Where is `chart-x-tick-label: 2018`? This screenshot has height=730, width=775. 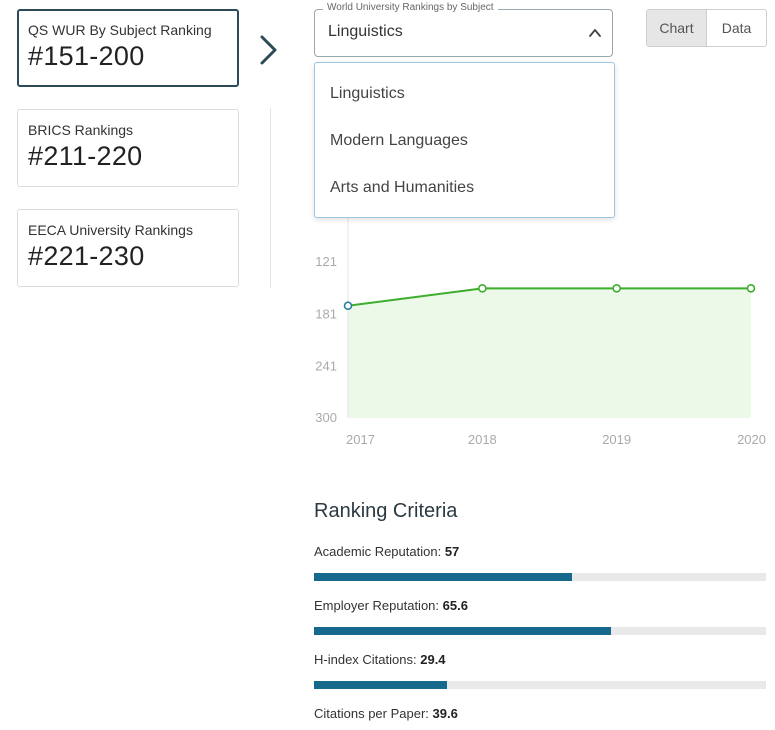
chart-x-tick-label: 2018 is located at coordinates (482, 439).